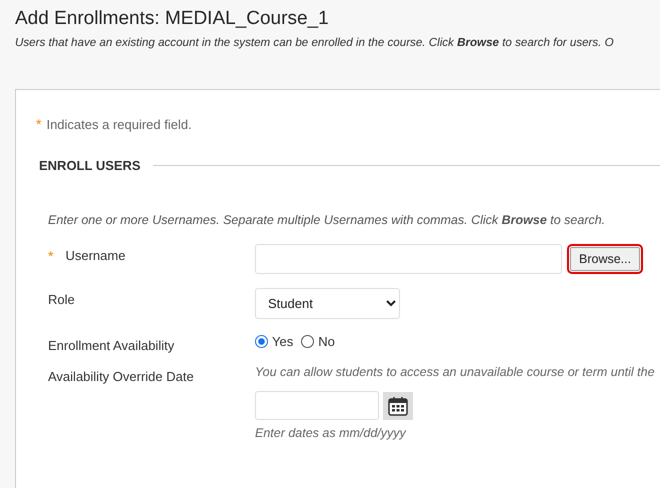  Describe the element at coordinates (95, 256) in the screenshot. I see `field-label: Username` at that location.